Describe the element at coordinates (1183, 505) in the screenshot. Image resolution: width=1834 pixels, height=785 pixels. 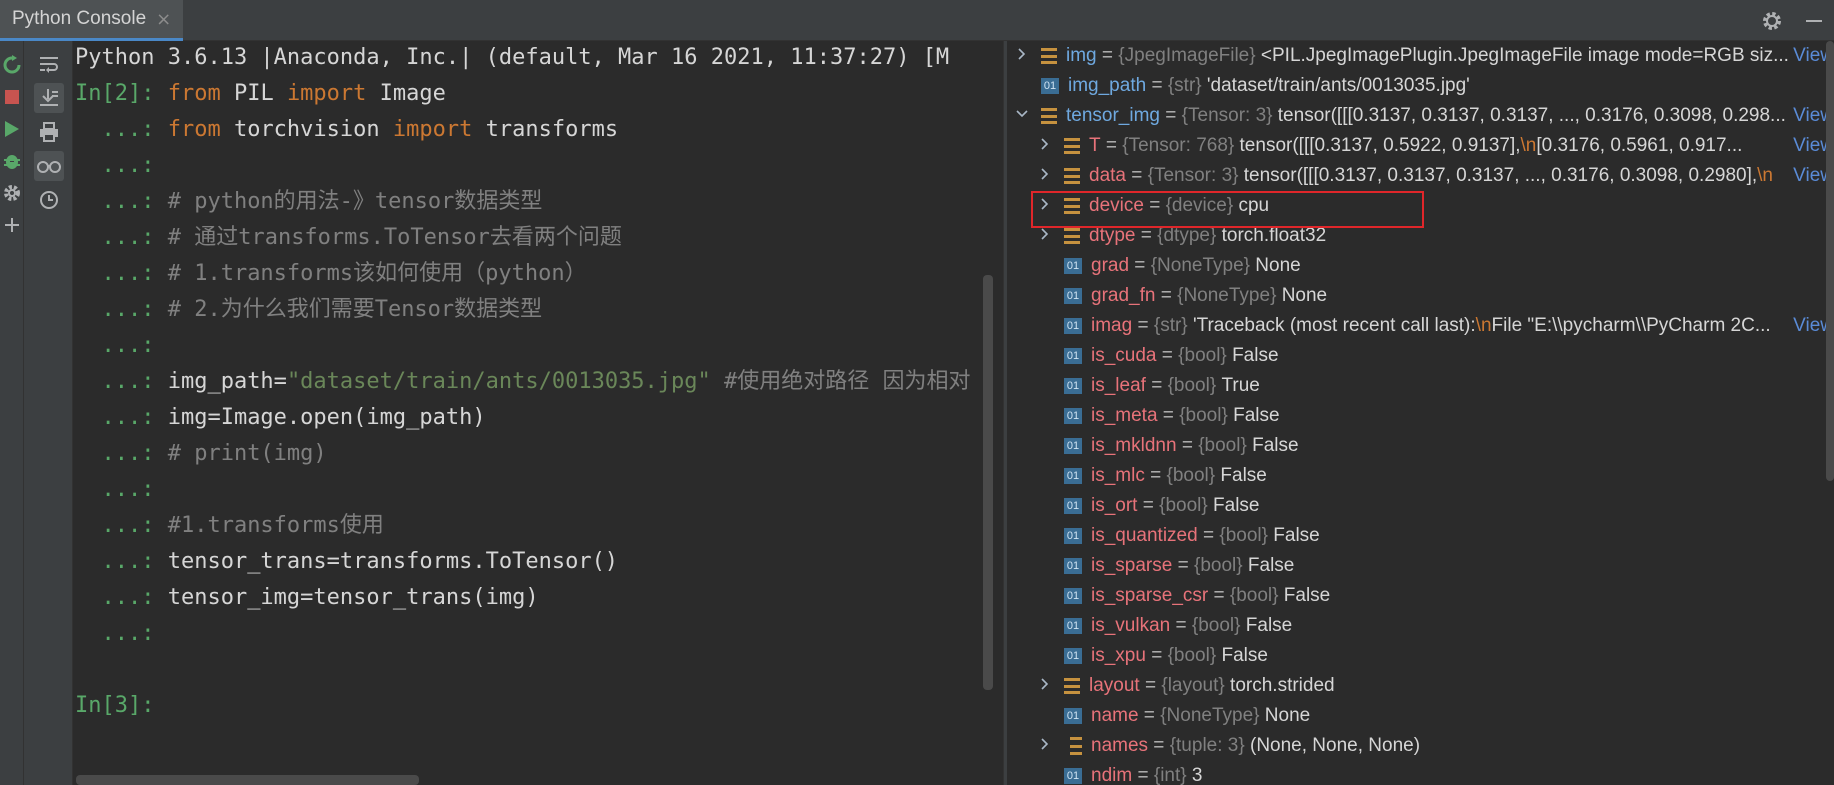
I see `variable-type: {bool}` at that location.